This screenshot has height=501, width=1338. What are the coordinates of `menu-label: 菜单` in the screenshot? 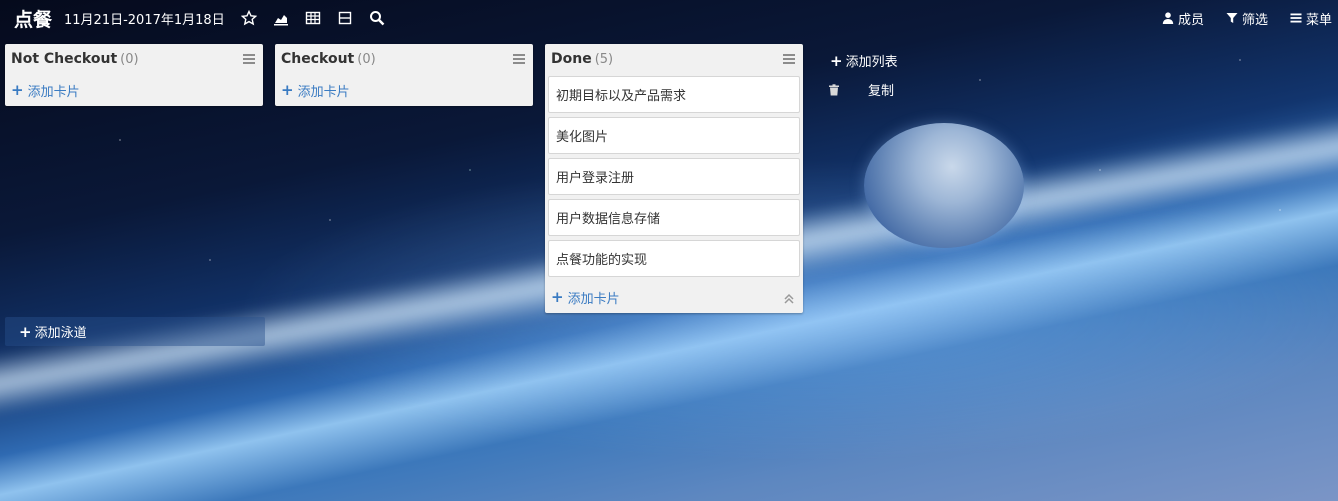 It's located at (1318, 20).